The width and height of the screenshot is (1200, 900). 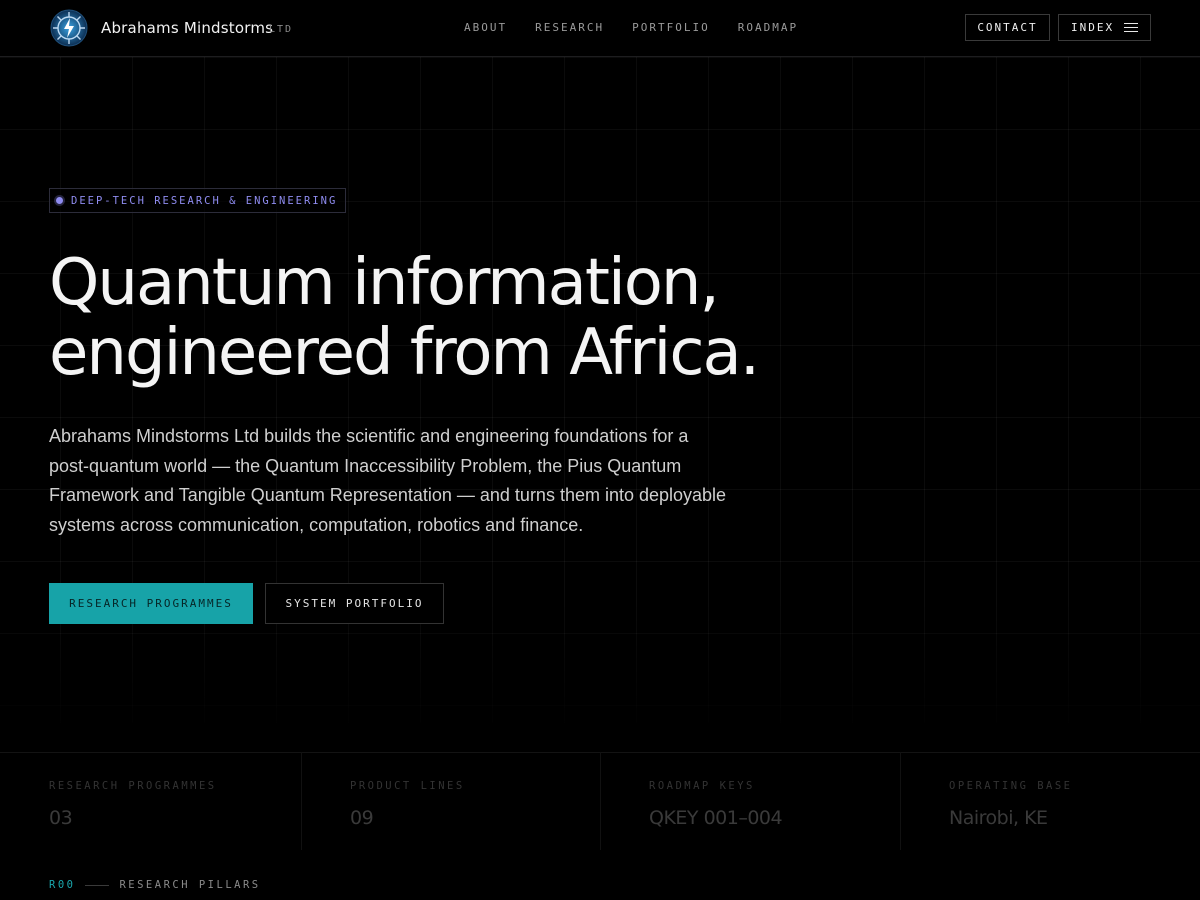 What do you see at coordinates (407, 786) in the screenshot?
I see `stat-label: PRODUCT LINES` at bounding box center [407, 786].